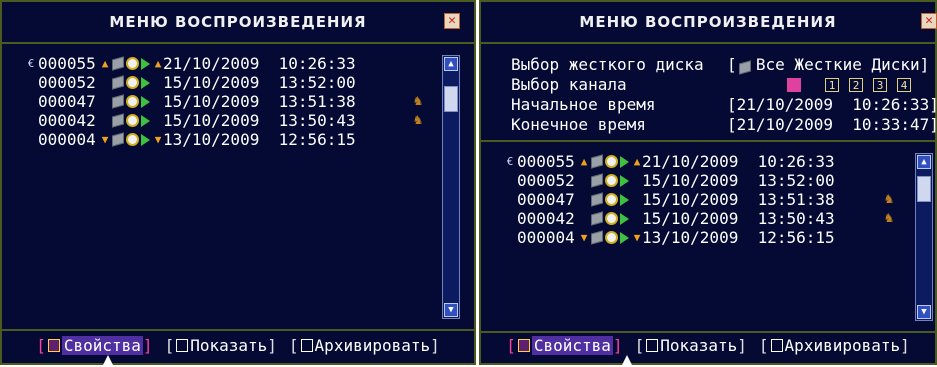  Describe the element at coordinates (904, 85) in the screenshot. I see `channel-4-toggle: 4` at that location.